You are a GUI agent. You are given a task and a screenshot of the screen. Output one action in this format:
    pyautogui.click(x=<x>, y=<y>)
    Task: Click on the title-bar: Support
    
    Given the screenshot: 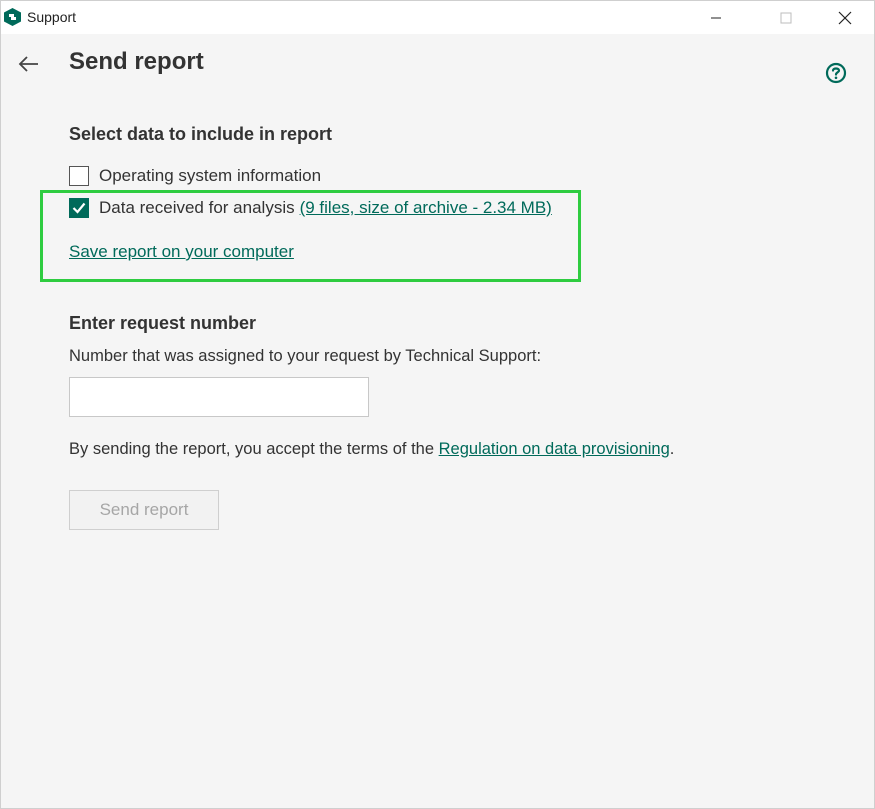 What is the action you would take?
    pyautogui.click(x=437, y=17)
    